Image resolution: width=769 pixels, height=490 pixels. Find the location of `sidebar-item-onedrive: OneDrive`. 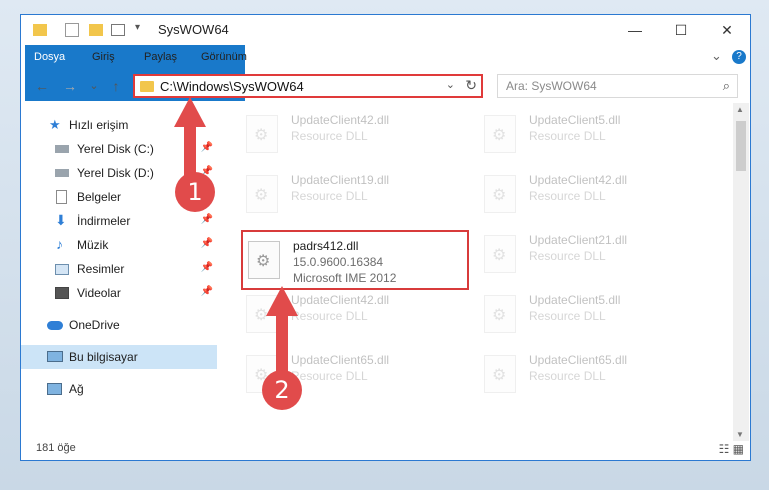

sidebar-item-onedrive: OneDrive is located at coordinates (119, 325).